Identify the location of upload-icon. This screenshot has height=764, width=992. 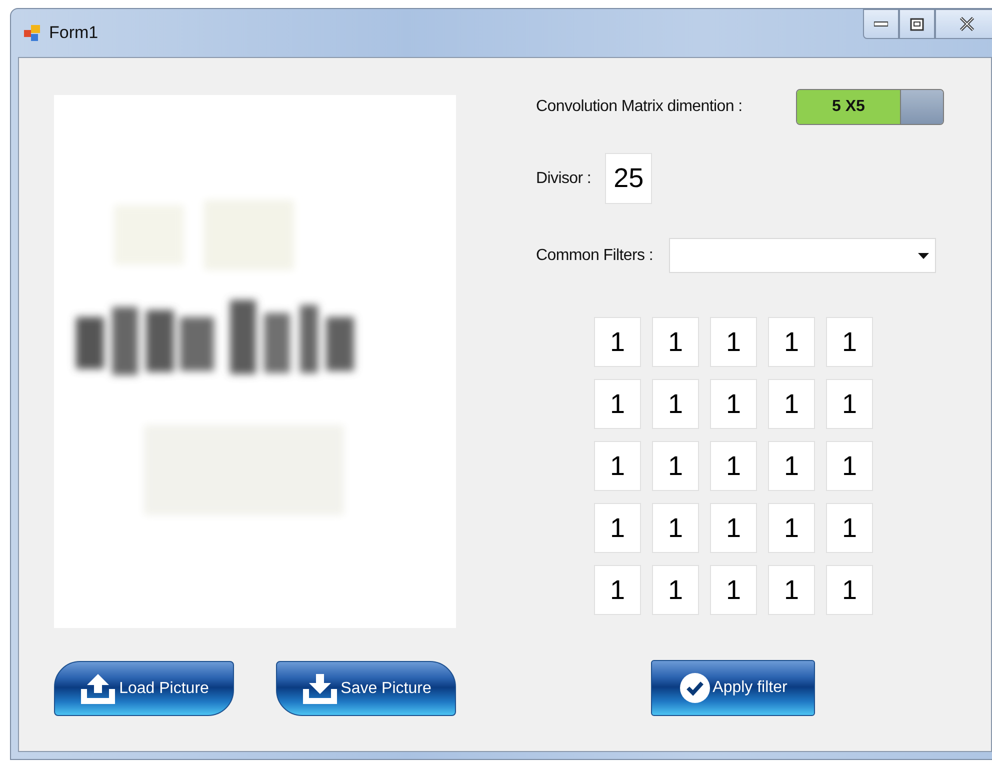
(98, 688).